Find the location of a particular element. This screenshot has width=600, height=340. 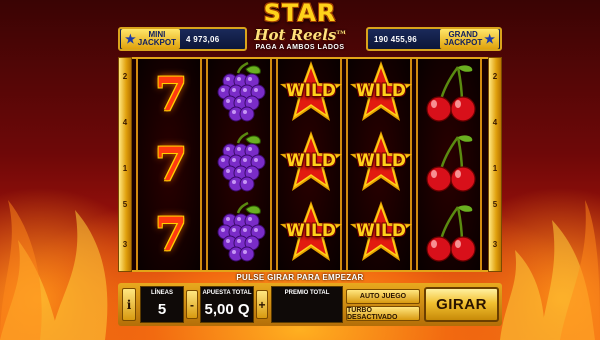

payline-number-right: 3 is located at coordinates (495, 244).